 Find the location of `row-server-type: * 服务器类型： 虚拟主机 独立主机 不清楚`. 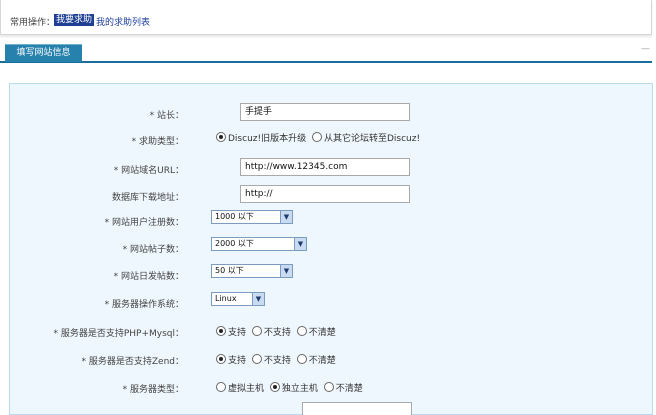

row-server-type: * 服务器类型： 虚拟主机 独立主机 不清楚 is located at coordinates (331, 387).